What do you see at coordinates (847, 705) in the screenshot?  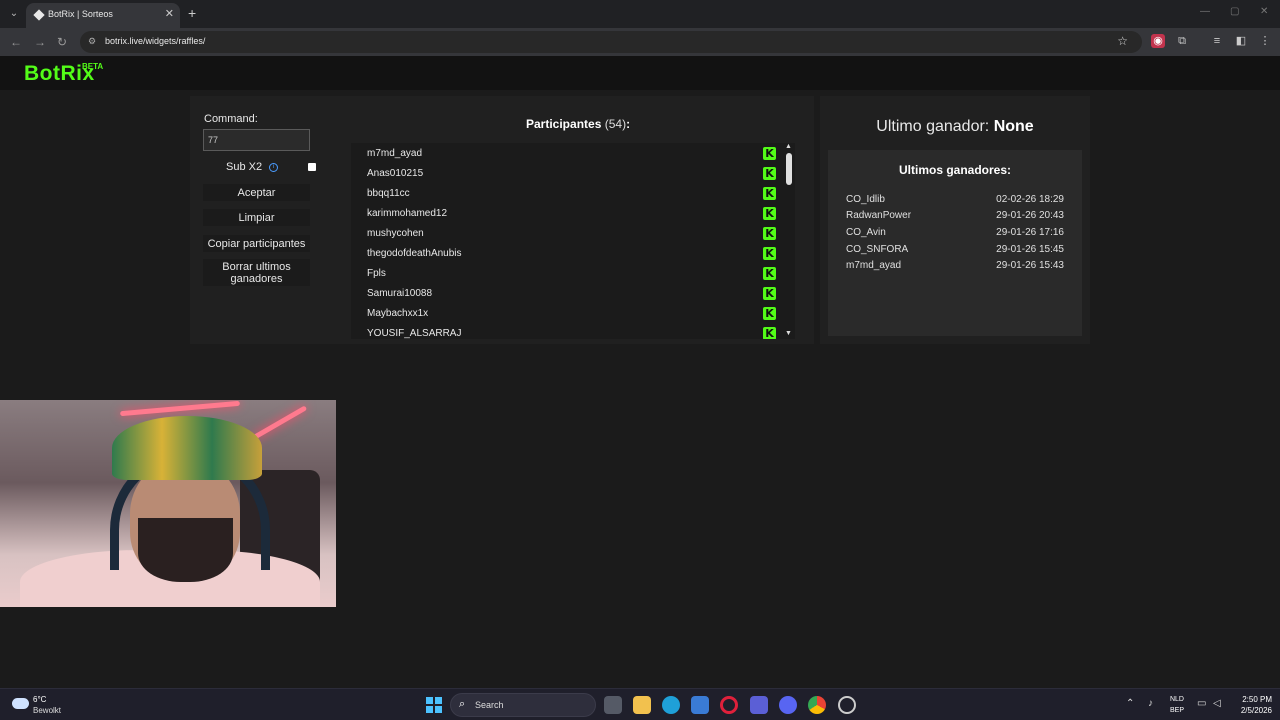 I see `obs-icon` at bounding box center [847, 705].